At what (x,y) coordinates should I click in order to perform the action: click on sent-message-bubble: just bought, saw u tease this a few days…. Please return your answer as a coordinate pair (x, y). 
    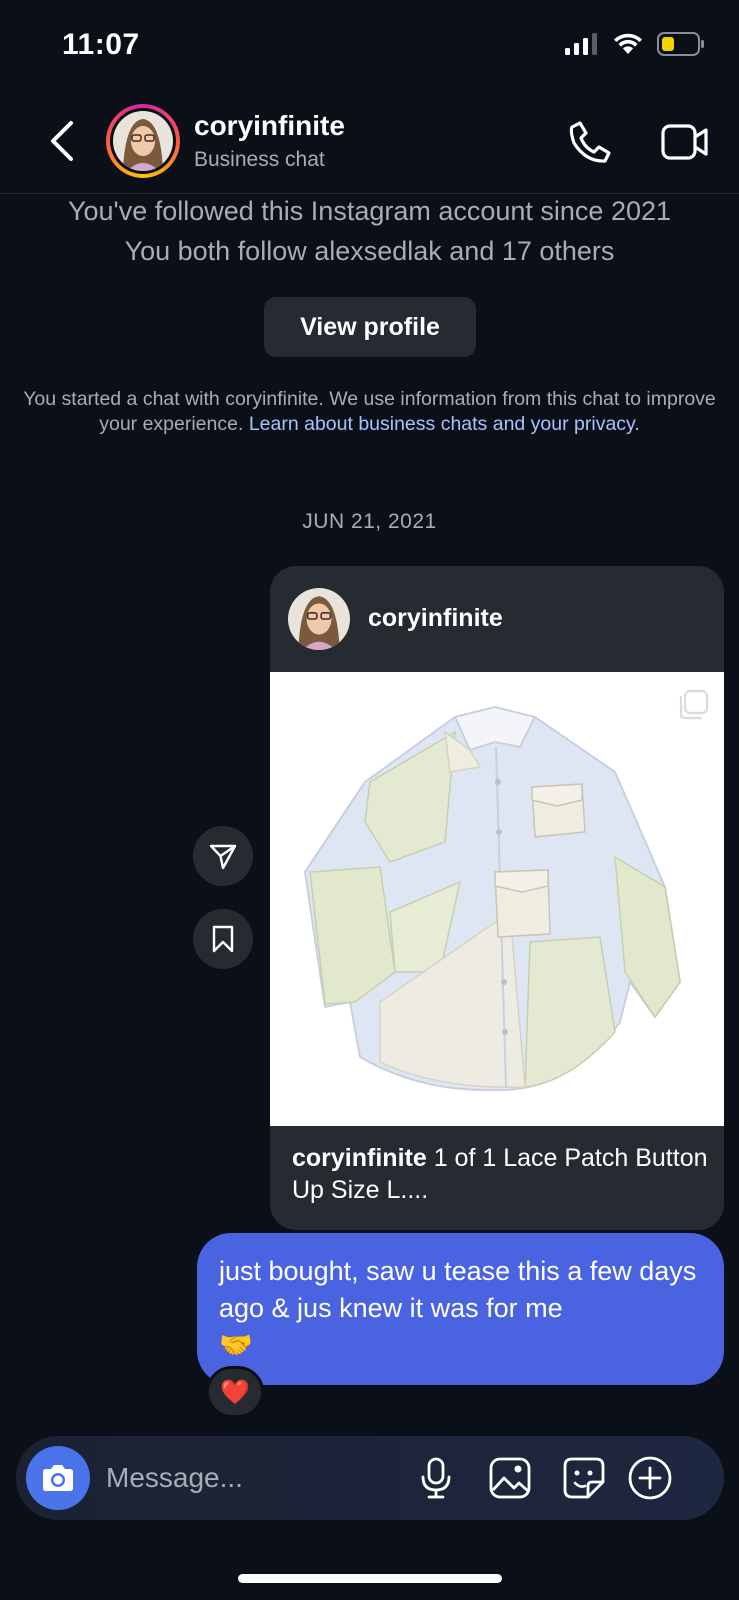
    Looking at the image, I should click on (460, 1309).